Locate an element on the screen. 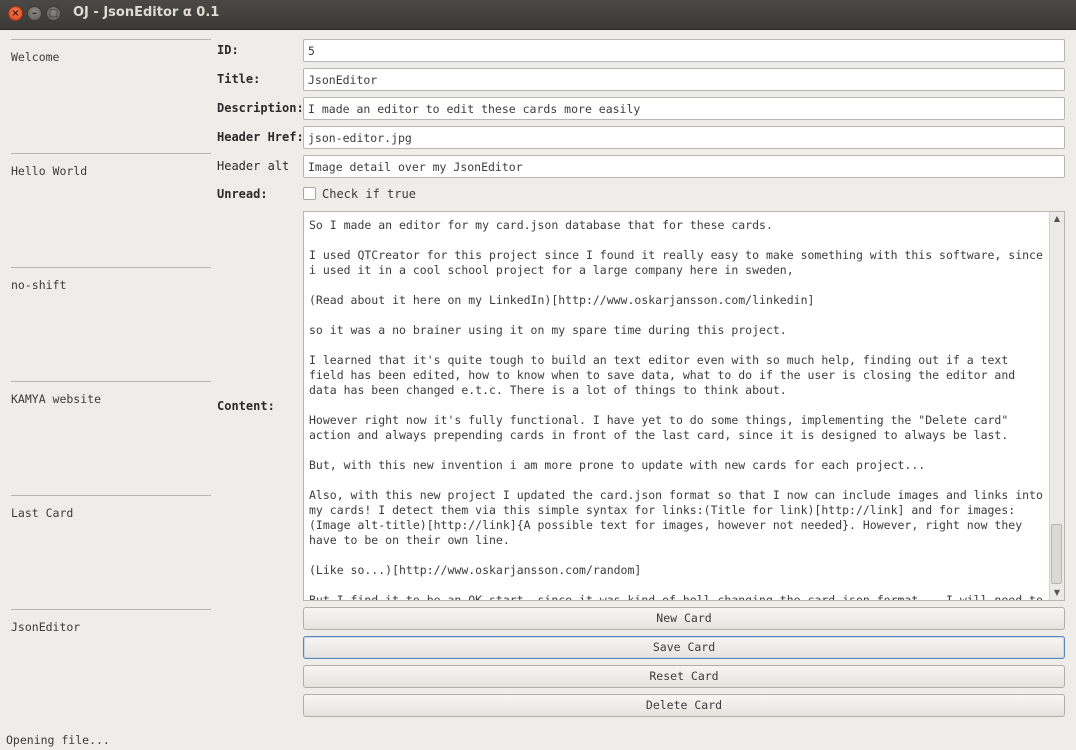  sidebar-item-last-card: Last Card is located at coordinates (111, 552).